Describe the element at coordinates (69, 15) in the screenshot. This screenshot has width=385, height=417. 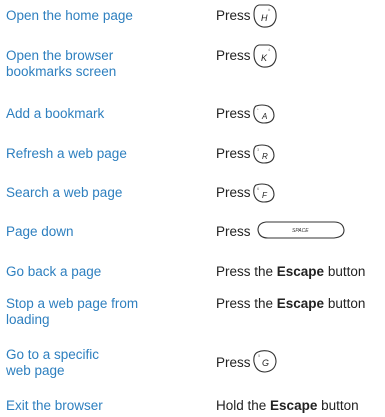
I see `action-label: Open the home page` at that location.